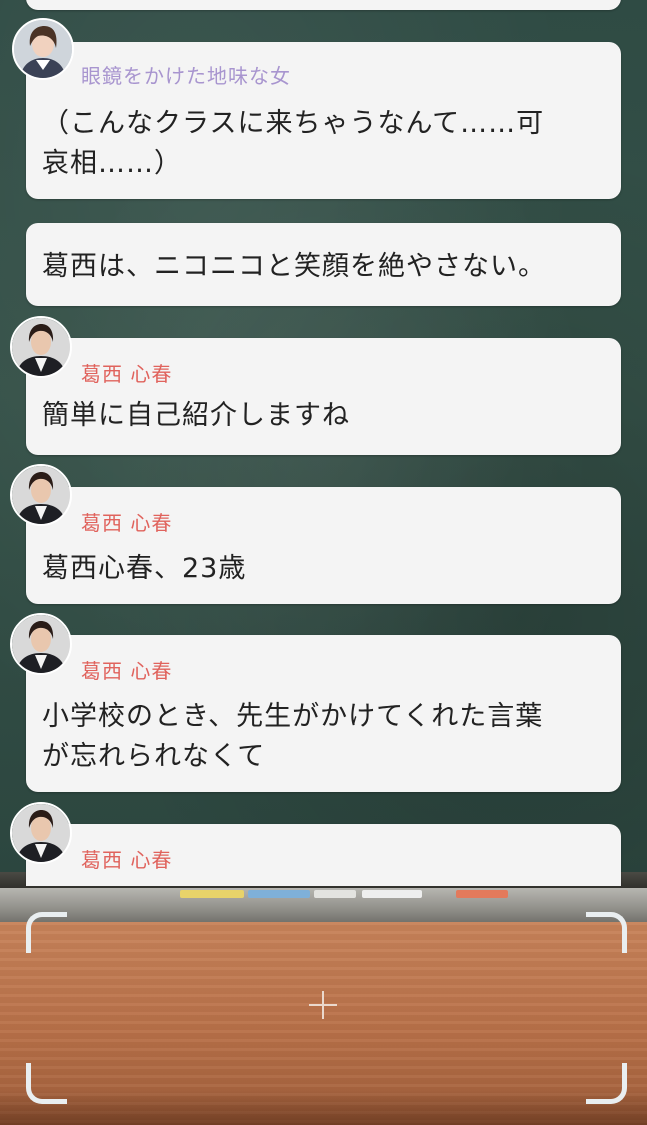 Image resolution: width=647 pixels, height=1125 pixels. What do you see at coordinates (112, 163) in the screenshot?
I see `message-text-line: 哀相……）` at bounding box center [112, 163].